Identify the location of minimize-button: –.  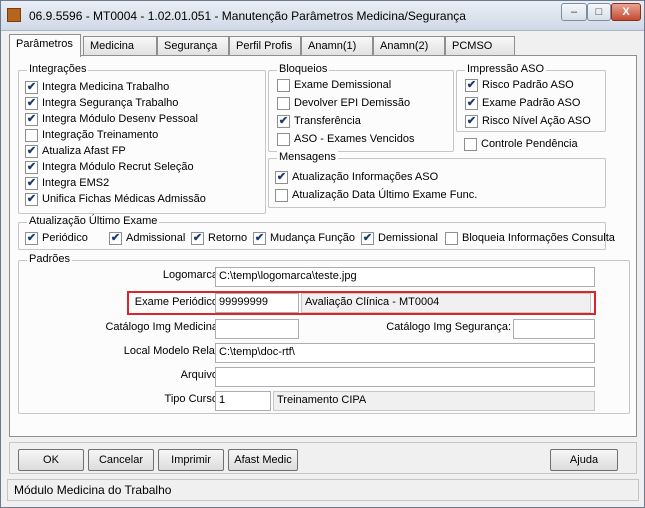
(574, 12).